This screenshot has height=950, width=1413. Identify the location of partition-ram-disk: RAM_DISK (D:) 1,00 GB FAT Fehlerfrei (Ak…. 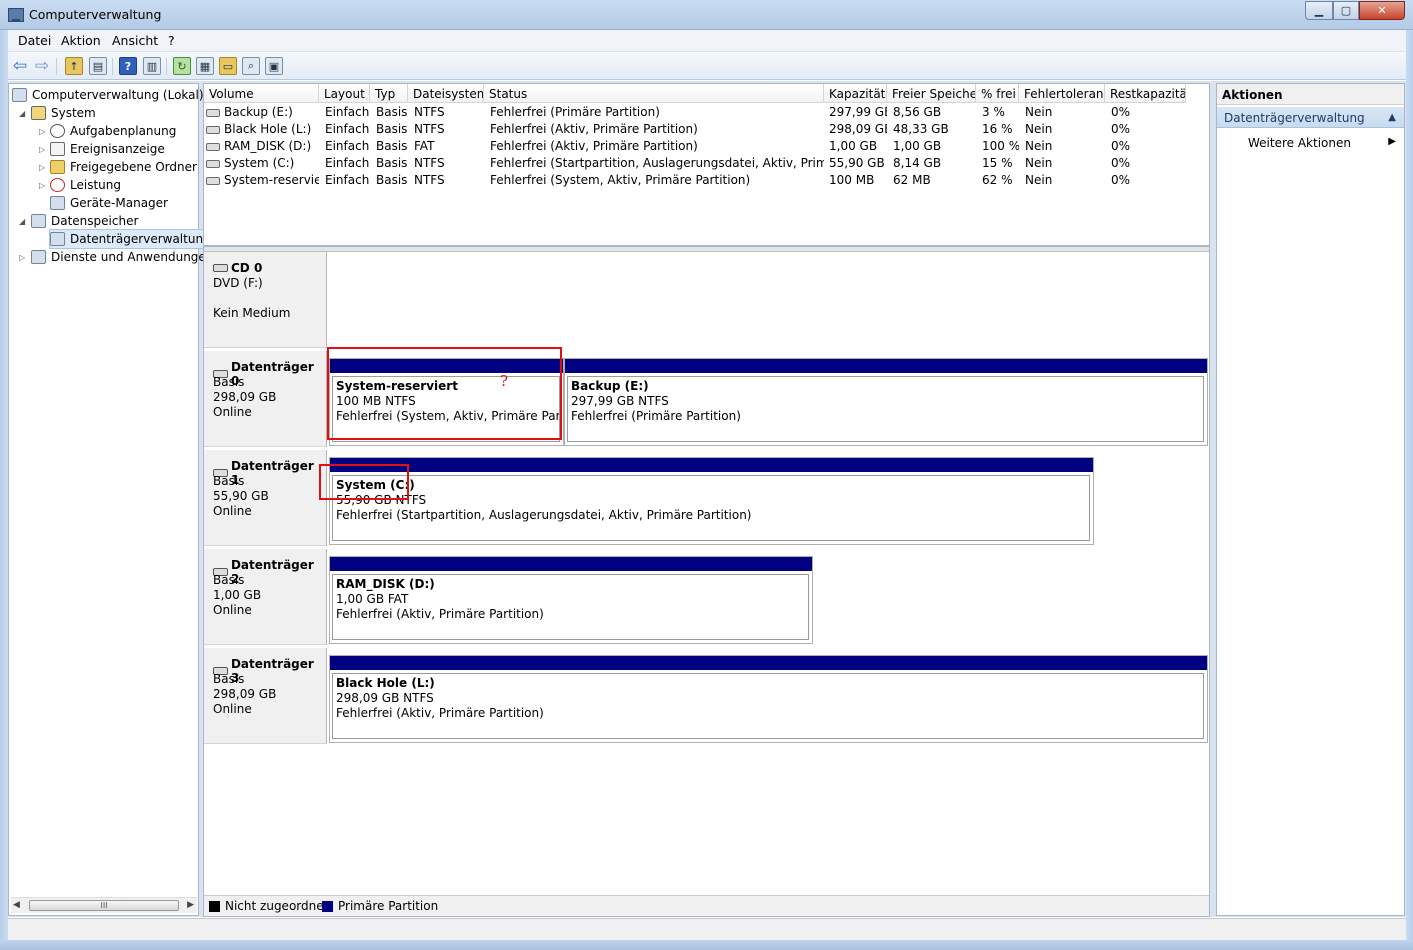
(571, 600).